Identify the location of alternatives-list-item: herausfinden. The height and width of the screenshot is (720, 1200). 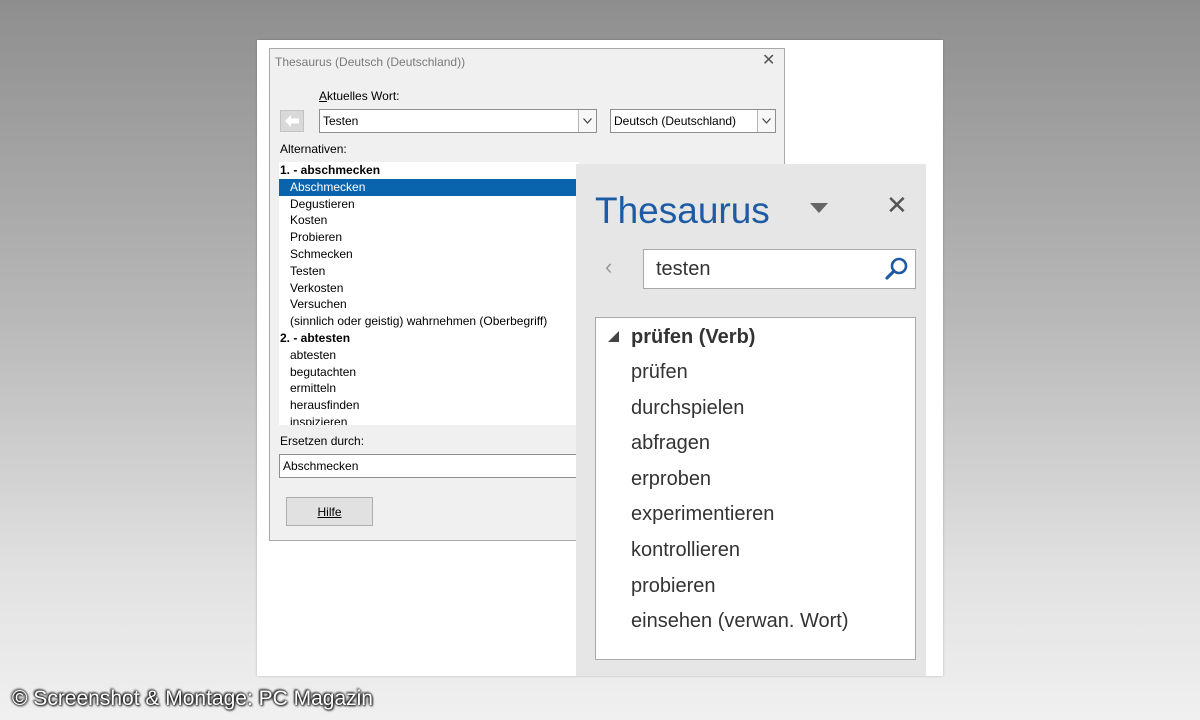
(429, 405).